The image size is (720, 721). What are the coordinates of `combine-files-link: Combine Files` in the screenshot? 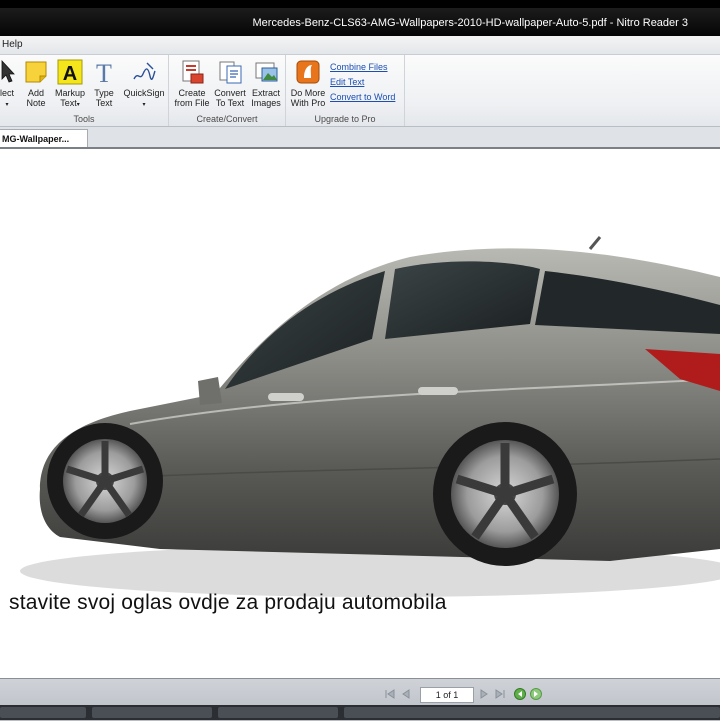 It's located at (362, 67).